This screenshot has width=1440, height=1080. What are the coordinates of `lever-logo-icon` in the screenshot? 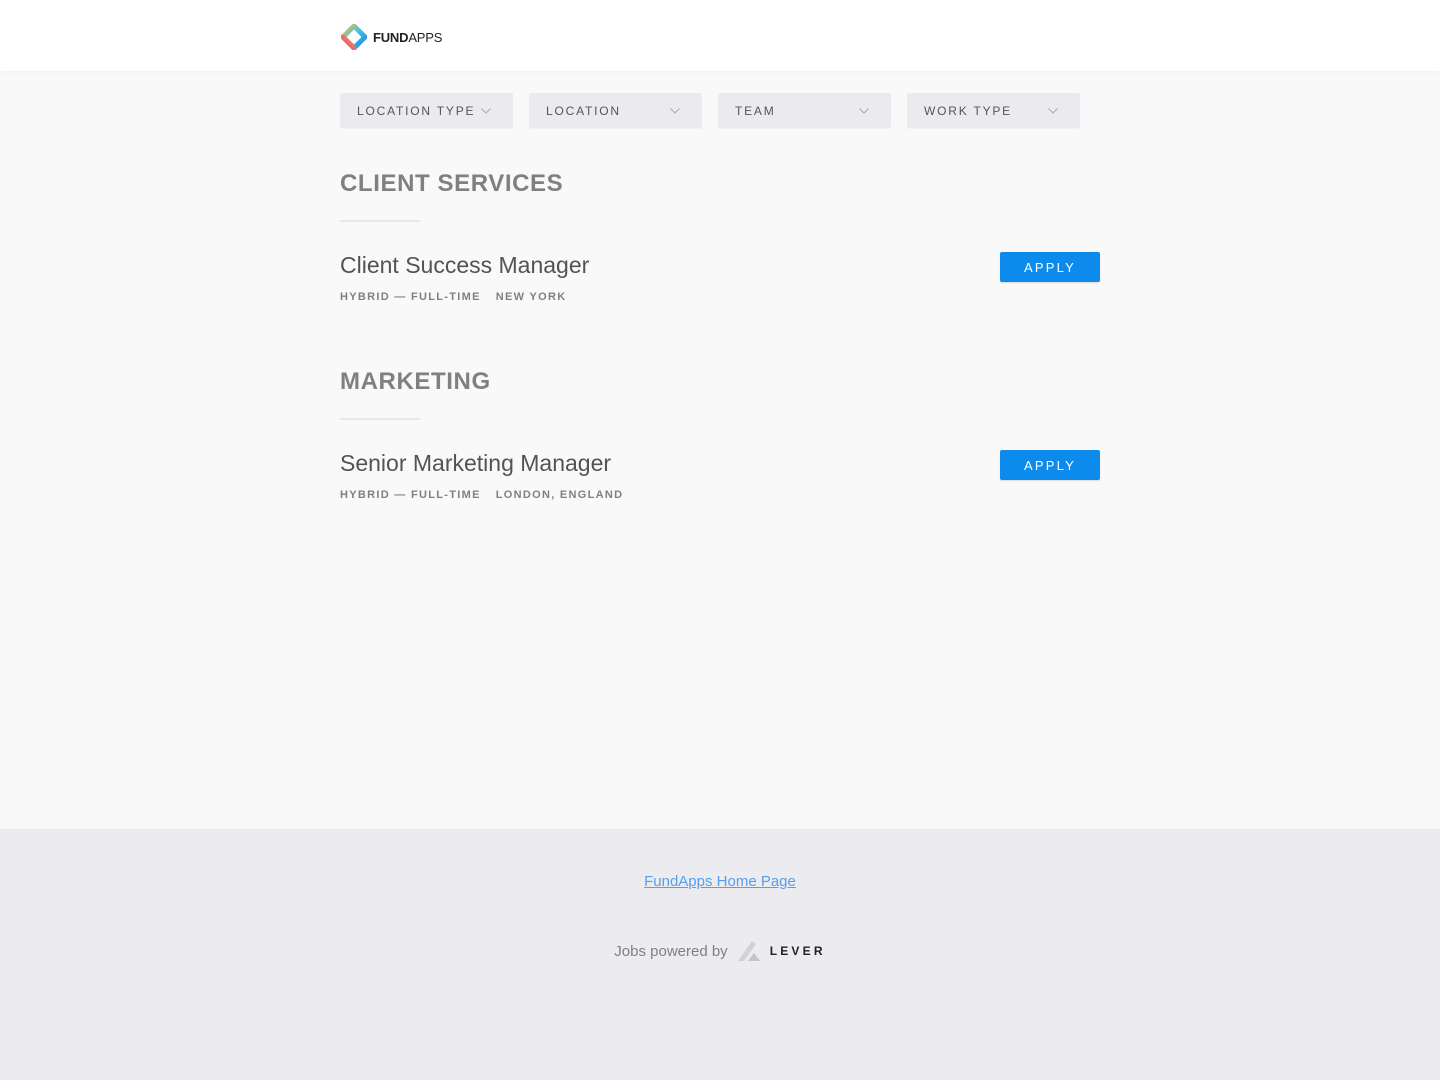 It's located at (748, 951).